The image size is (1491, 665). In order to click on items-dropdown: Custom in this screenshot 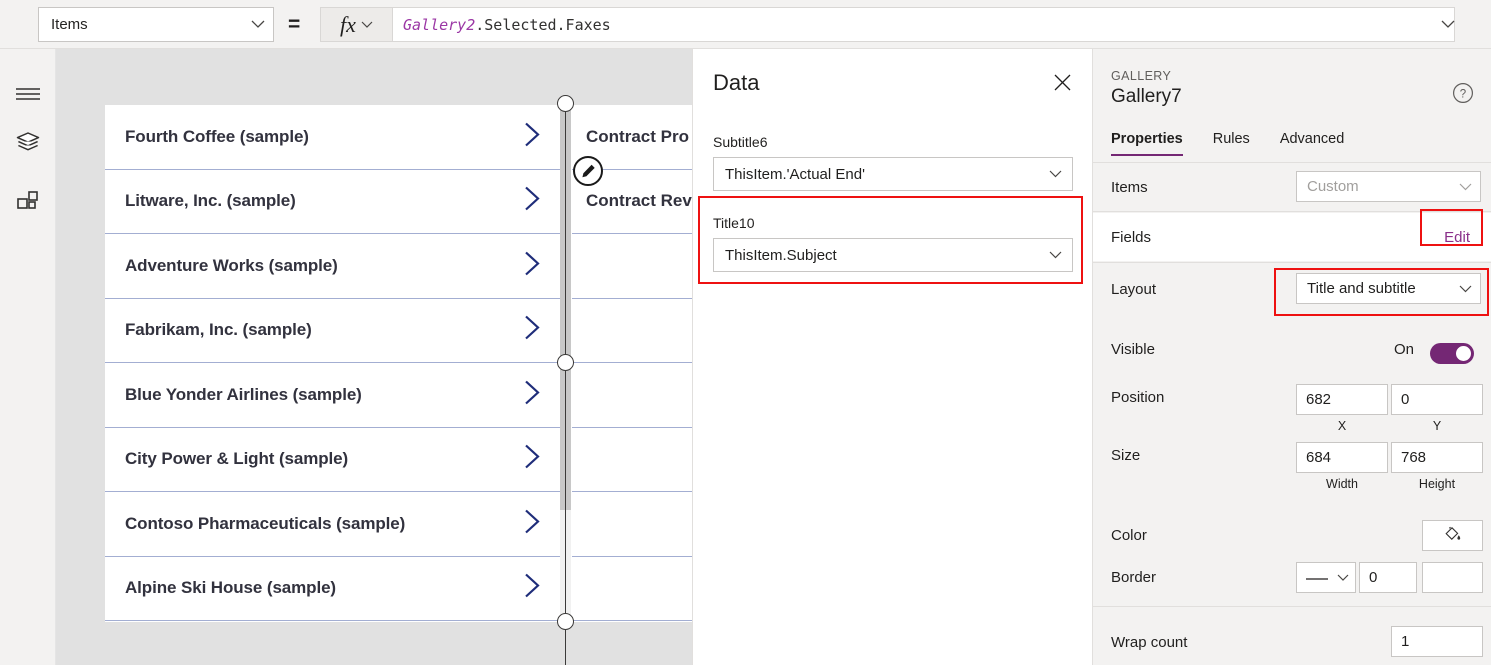, I will do `click(1388, 186)`.